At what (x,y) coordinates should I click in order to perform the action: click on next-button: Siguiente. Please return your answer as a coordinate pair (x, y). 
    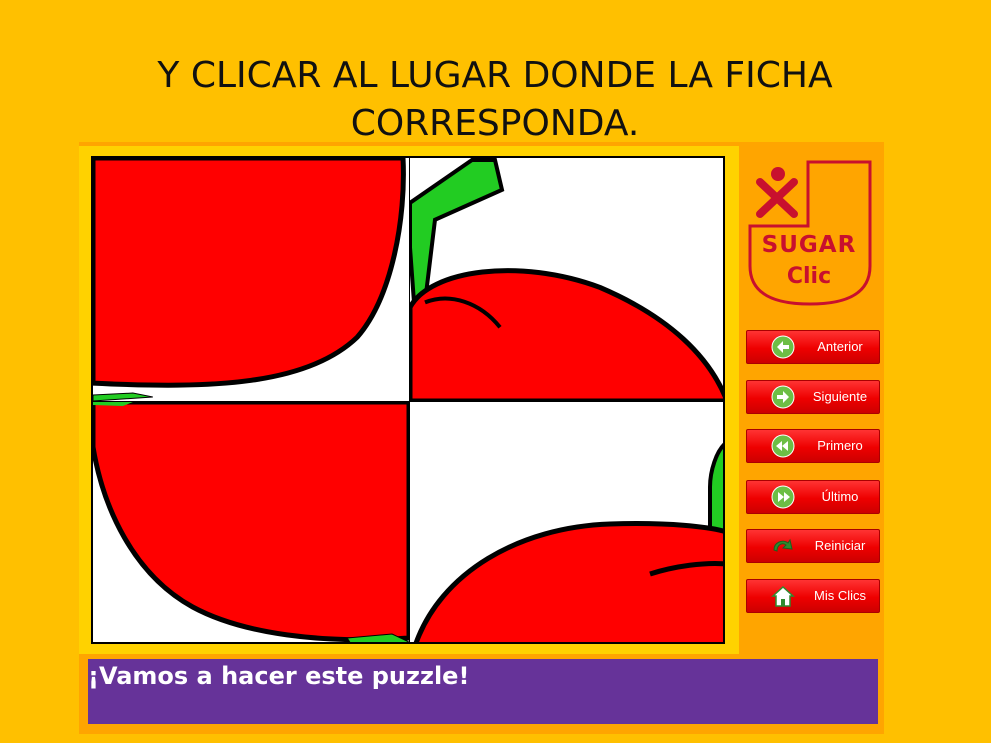
    Looking at the image, I should click on (813, 397).